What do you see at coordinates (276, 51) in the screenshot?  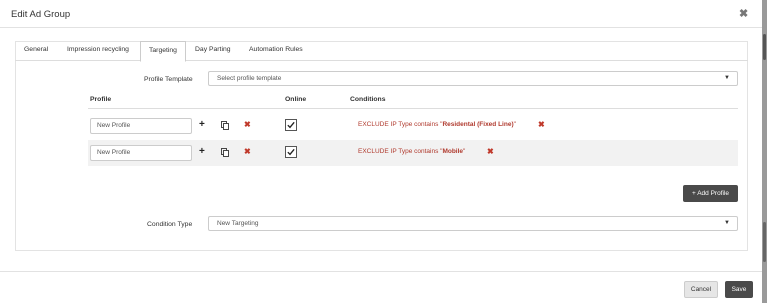 I see `tab-automation-rules: Automation Rules` at bounding box center [276, 51].